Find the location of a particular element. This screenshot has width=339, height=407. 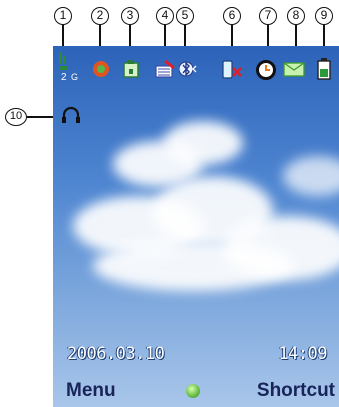

java-app-icon is located at coordinates (131, 69).